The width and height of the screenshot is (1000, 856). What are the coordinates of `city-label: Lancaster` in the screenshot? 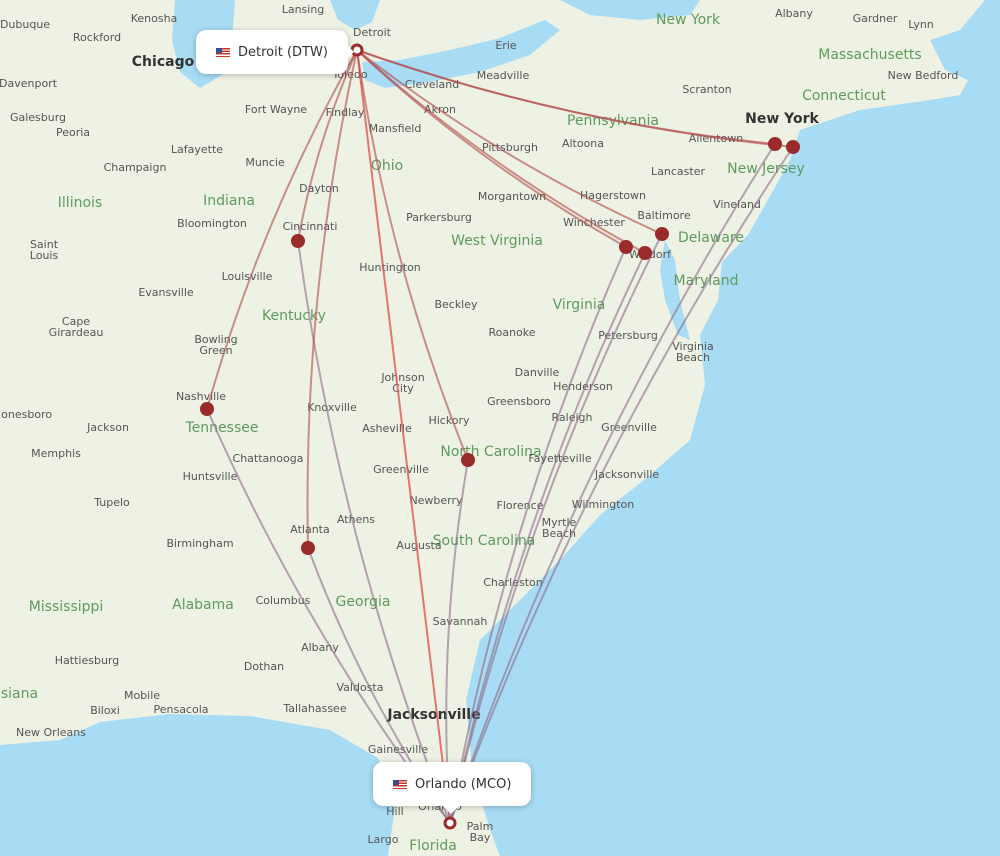 It's located at (678, 171).